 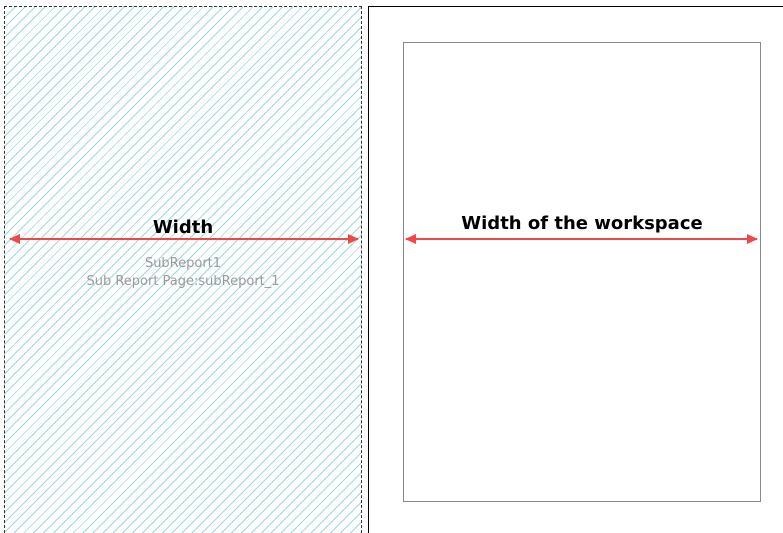 What do you see at coordinates (183, 227) in the screenshot?
I see `width-label: Width` at bounding box center [183, 227].